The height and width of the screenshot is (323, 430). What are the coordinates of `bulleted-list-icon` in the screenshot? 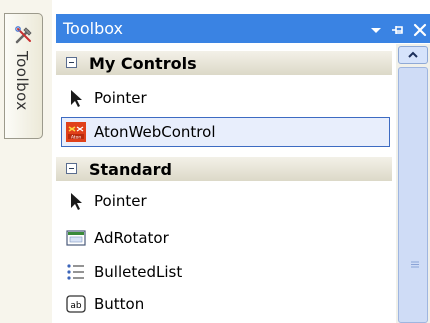 It's located at (75, 272).